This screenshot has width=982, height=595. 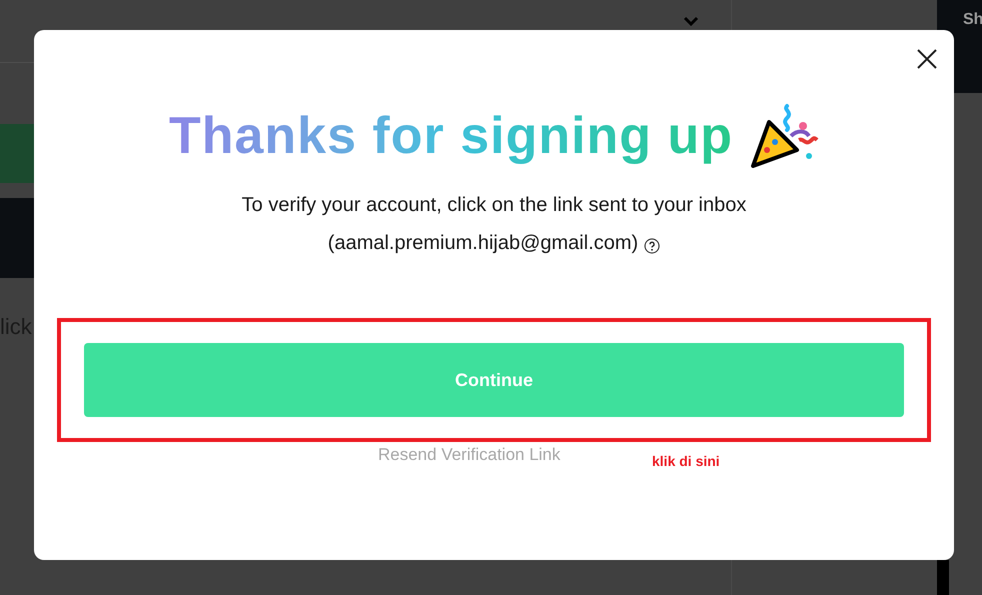 I want to click on annotation-text: klik di sini, so click(x=686, y=461).